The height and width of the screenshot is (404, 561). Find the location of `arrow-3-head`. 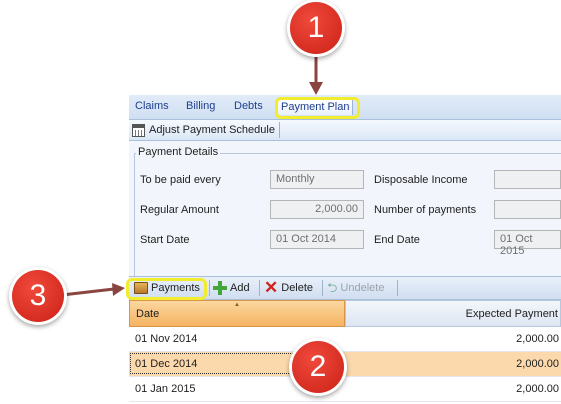

arrow-3-head is located at coordinates (118, 289).